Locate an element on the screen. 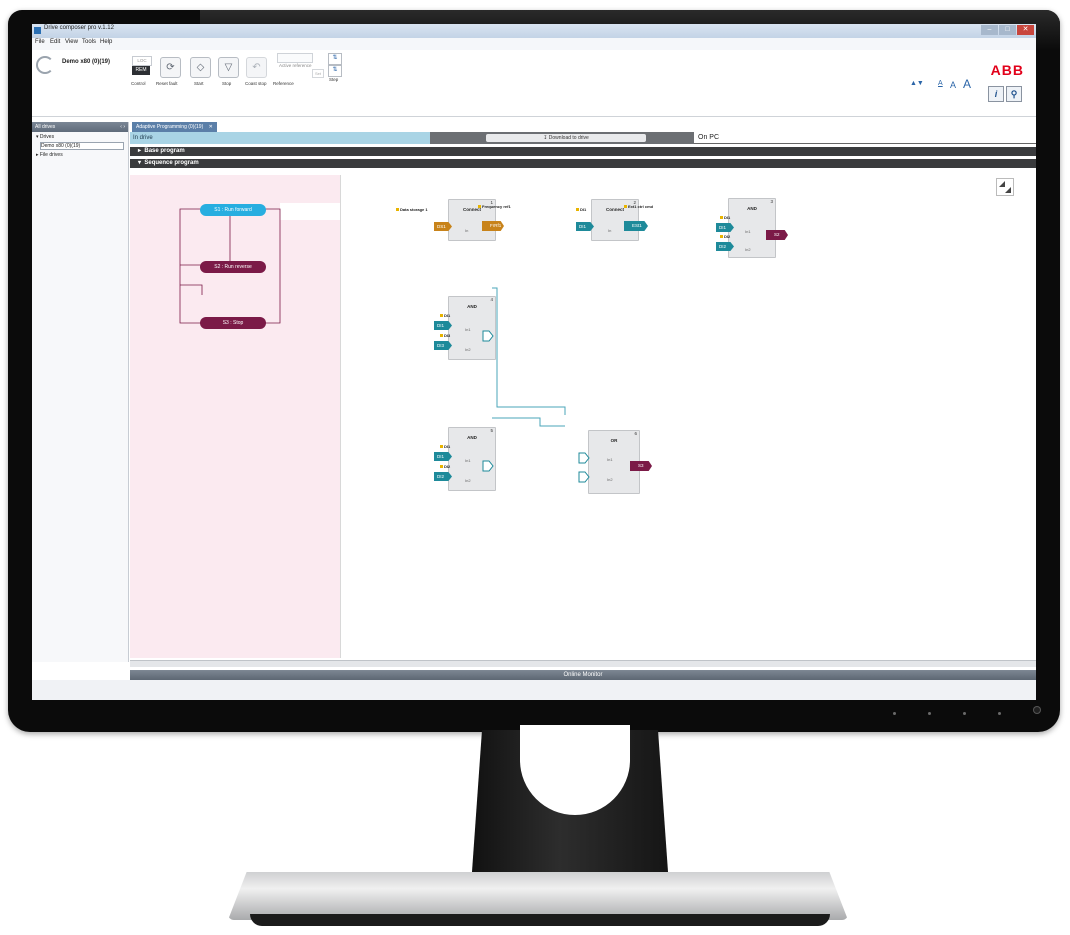  output-frrf1: FrRf1 is located at coordinates (493, 226).